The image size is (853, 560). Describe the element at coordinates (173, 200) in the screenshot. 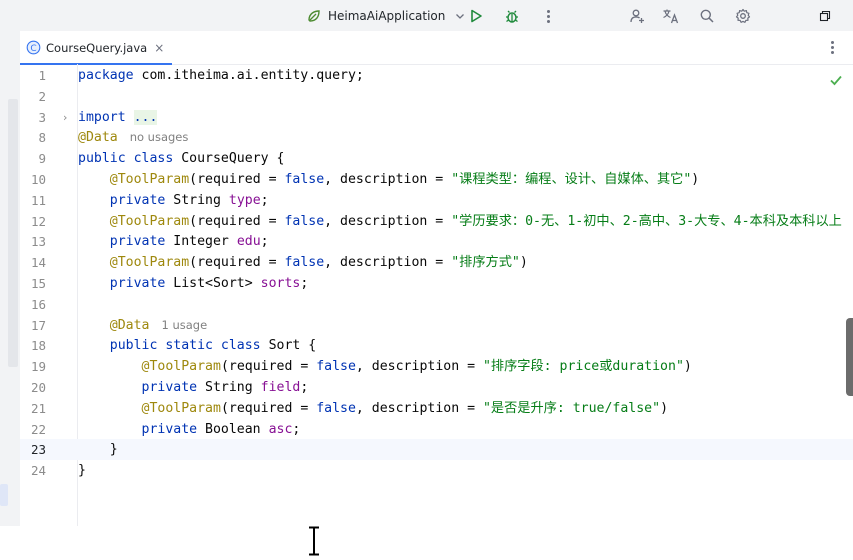

I see `code-text: private String type;` at that location.